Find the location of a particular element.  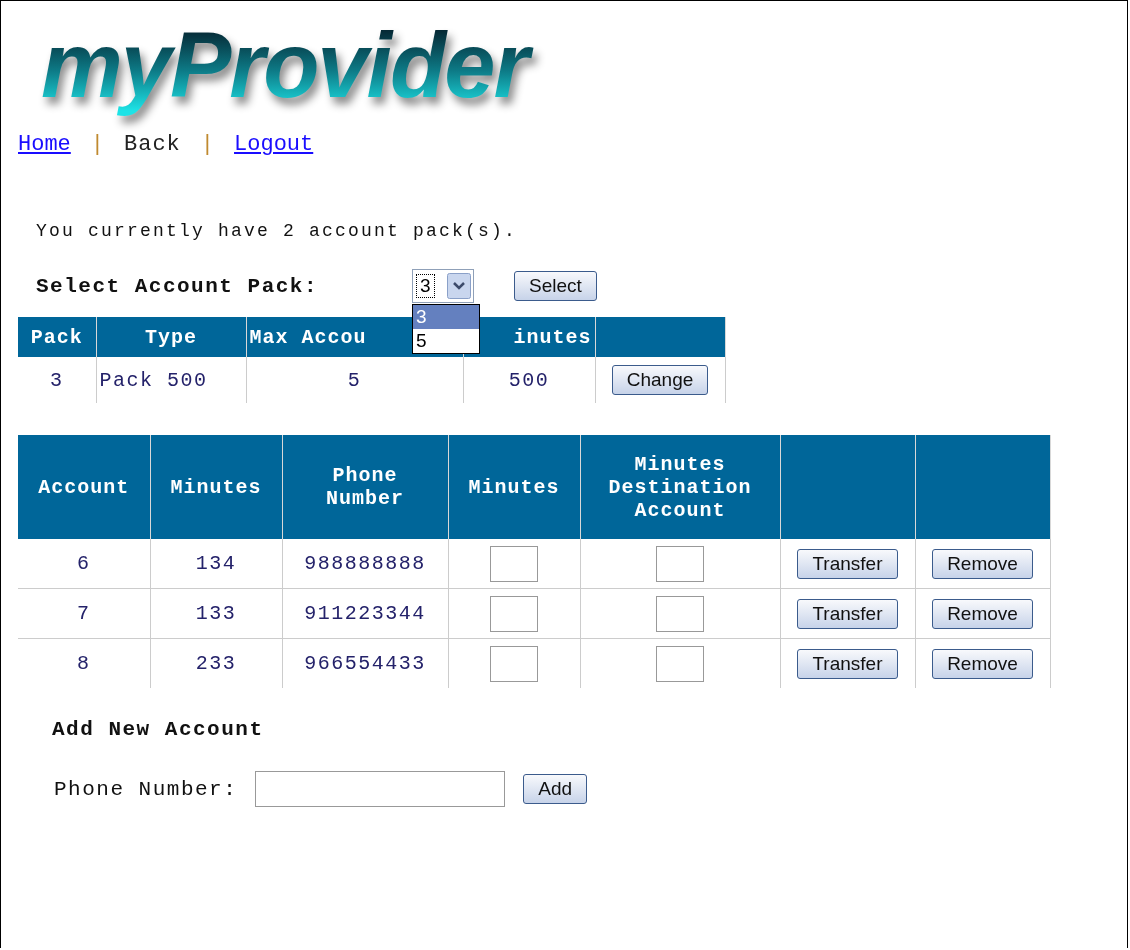

table-cell: 966554433 is located at coordinates (365, 663).